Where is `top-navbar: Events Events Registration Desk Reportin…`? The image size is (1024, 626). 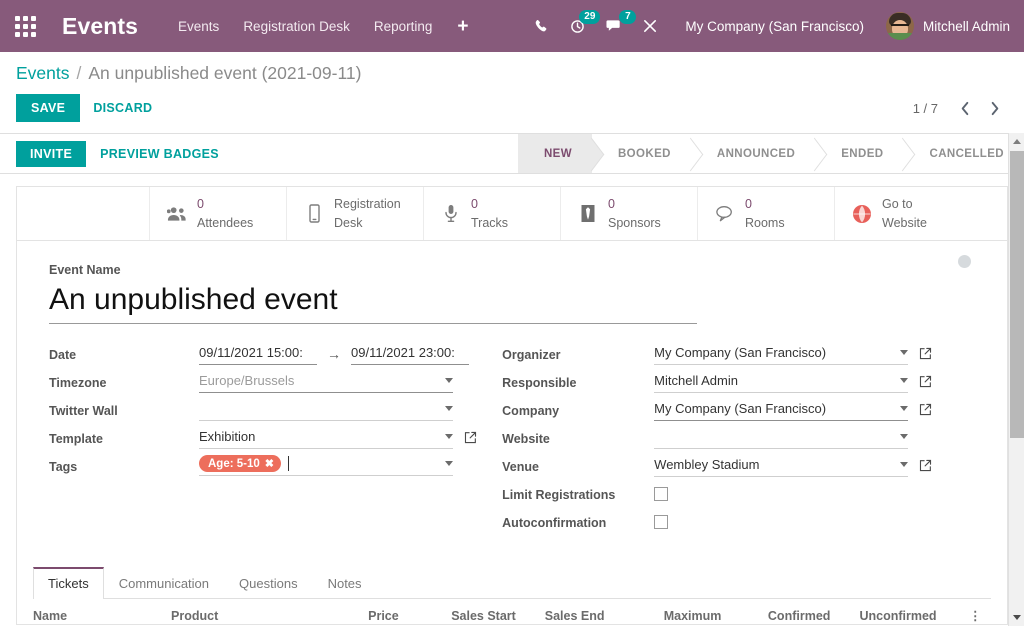
top-navbar: Events Events Registration Desk Reportin… is located at coordinates (512, 26).